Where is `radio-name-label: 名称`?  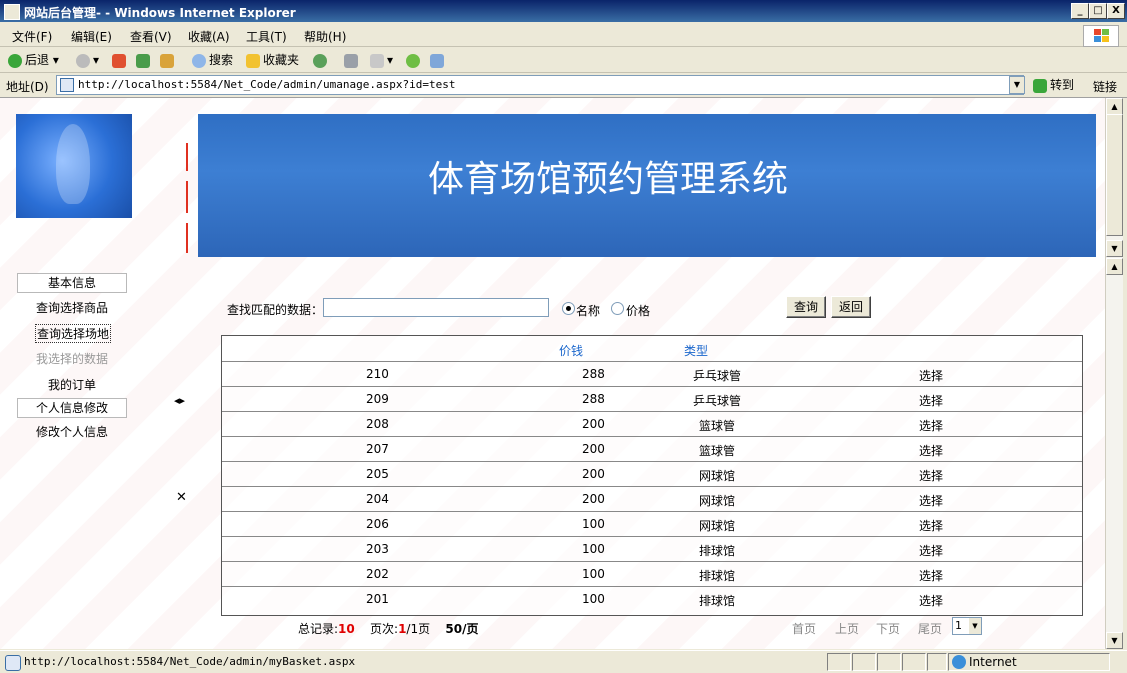
radio-name-label: 名称 is located at coordinates (588, 311).